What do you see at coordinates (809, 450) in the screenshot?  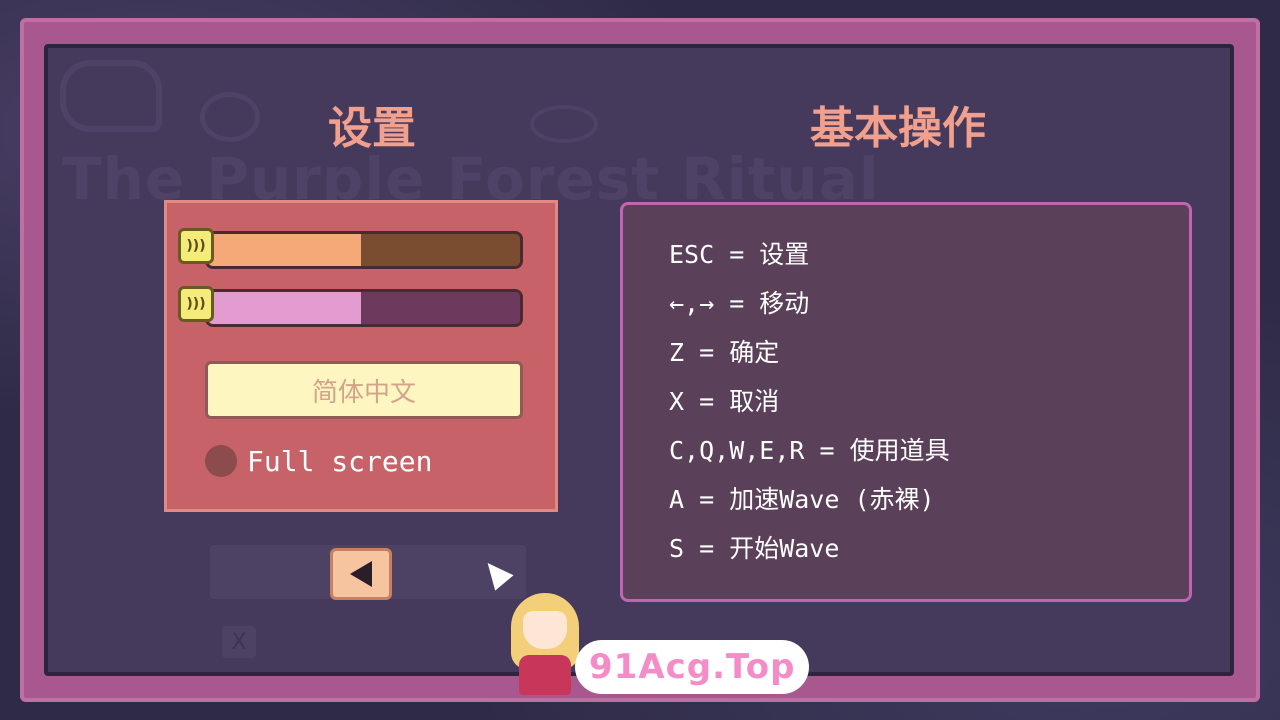 I see `control-line-items: C,Q,W,E,R = 使用道具` at bounding box center [809, 450].